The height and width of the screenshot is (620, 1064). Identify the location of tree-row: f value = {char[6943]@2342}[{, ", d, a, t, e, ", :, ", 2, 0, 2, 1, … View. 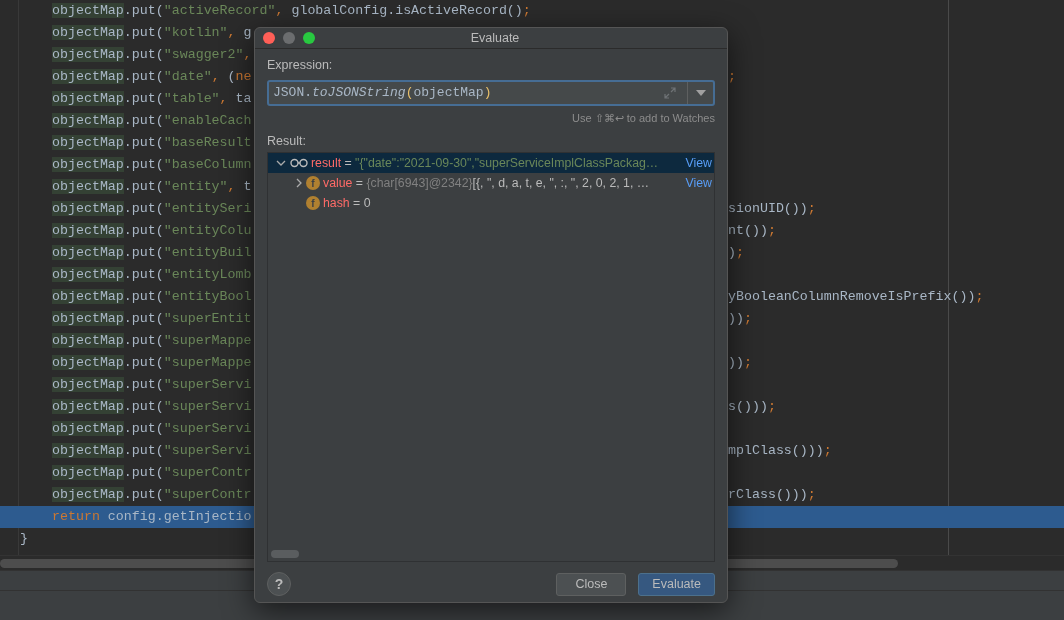
(491, 183).